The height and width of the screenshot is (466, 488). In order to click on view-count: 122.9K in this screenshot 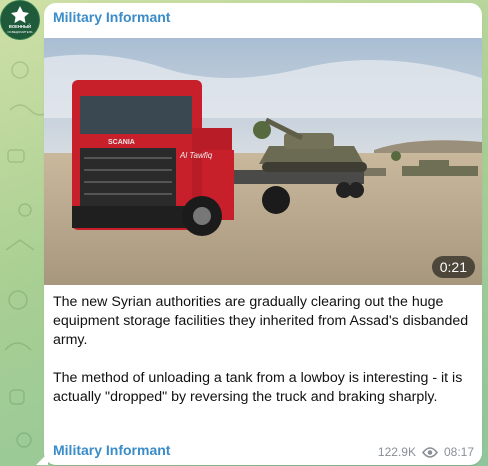, I will do `click(396, 452)`.